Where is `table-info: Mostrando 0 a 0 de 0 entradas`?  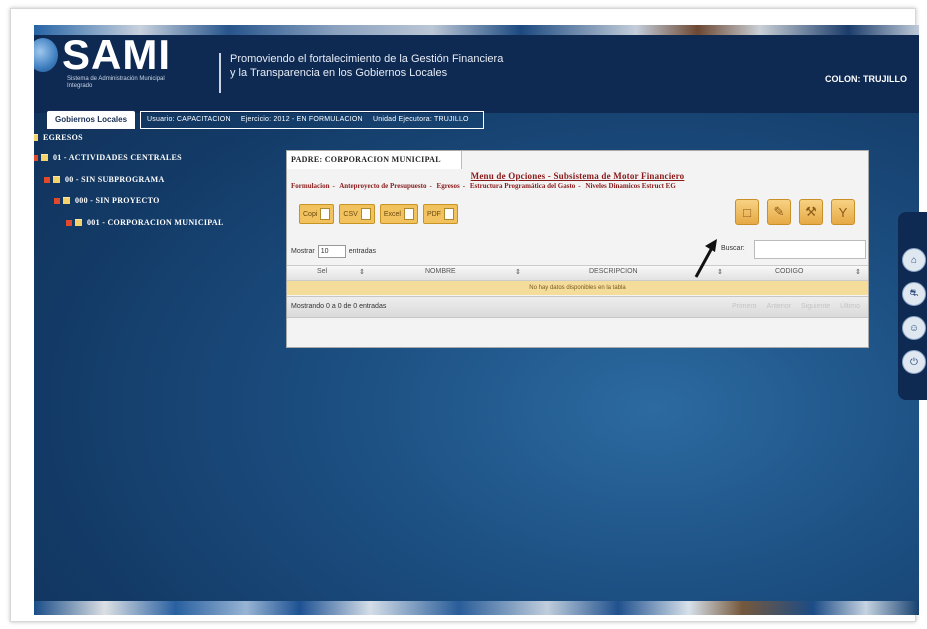
table-info: Mostrando 0 a 0 de 0 entradas is located at coordinates (339, 306).